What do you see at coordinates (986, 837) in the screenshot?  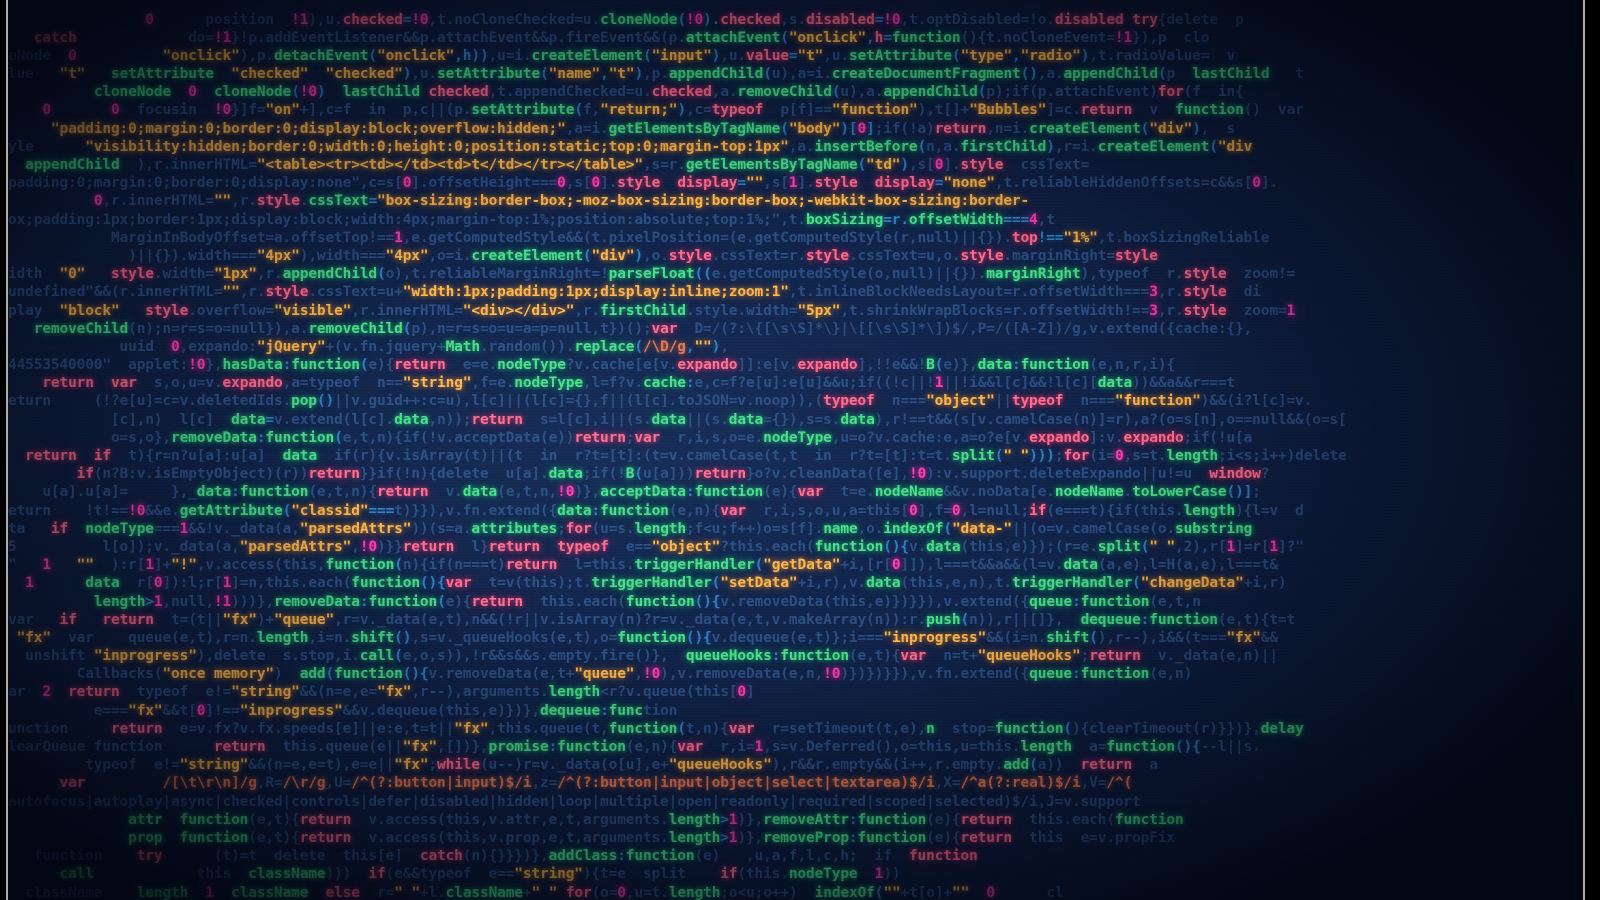 I see `code-token: return` at bounding box center [986, 837].